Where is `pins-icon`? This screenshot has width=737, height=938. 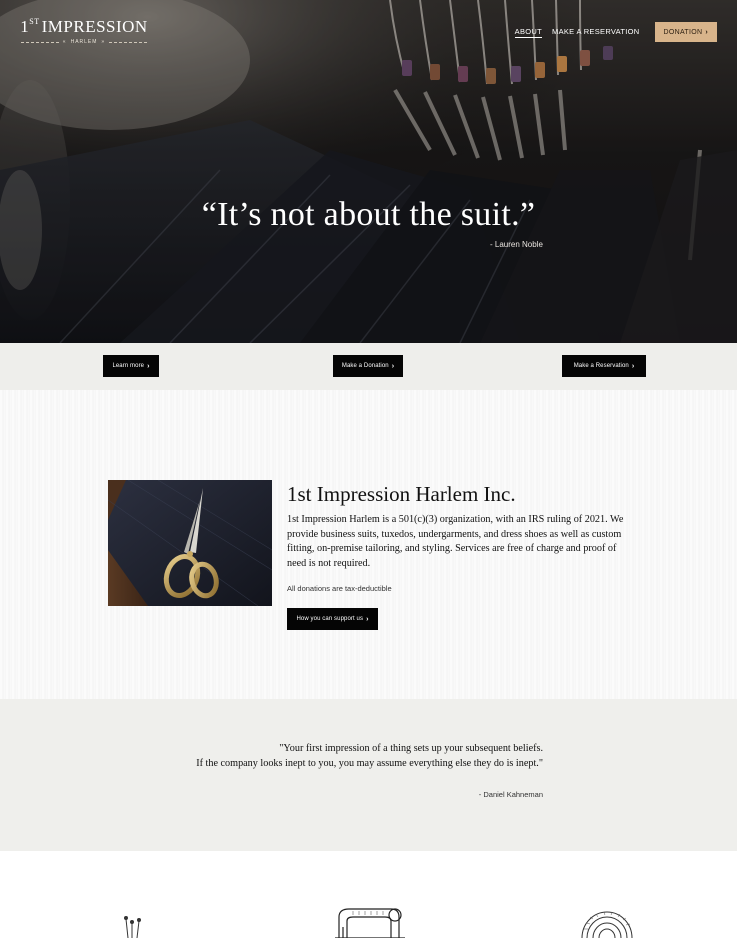
pins-icon is located at coordinates (132, 927).